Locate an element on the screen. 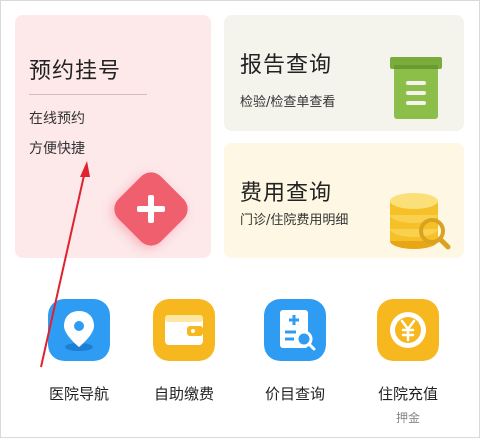 This screenshot has height=438, width=480. plus-bar-vertical is located at coordinates (151, 209).